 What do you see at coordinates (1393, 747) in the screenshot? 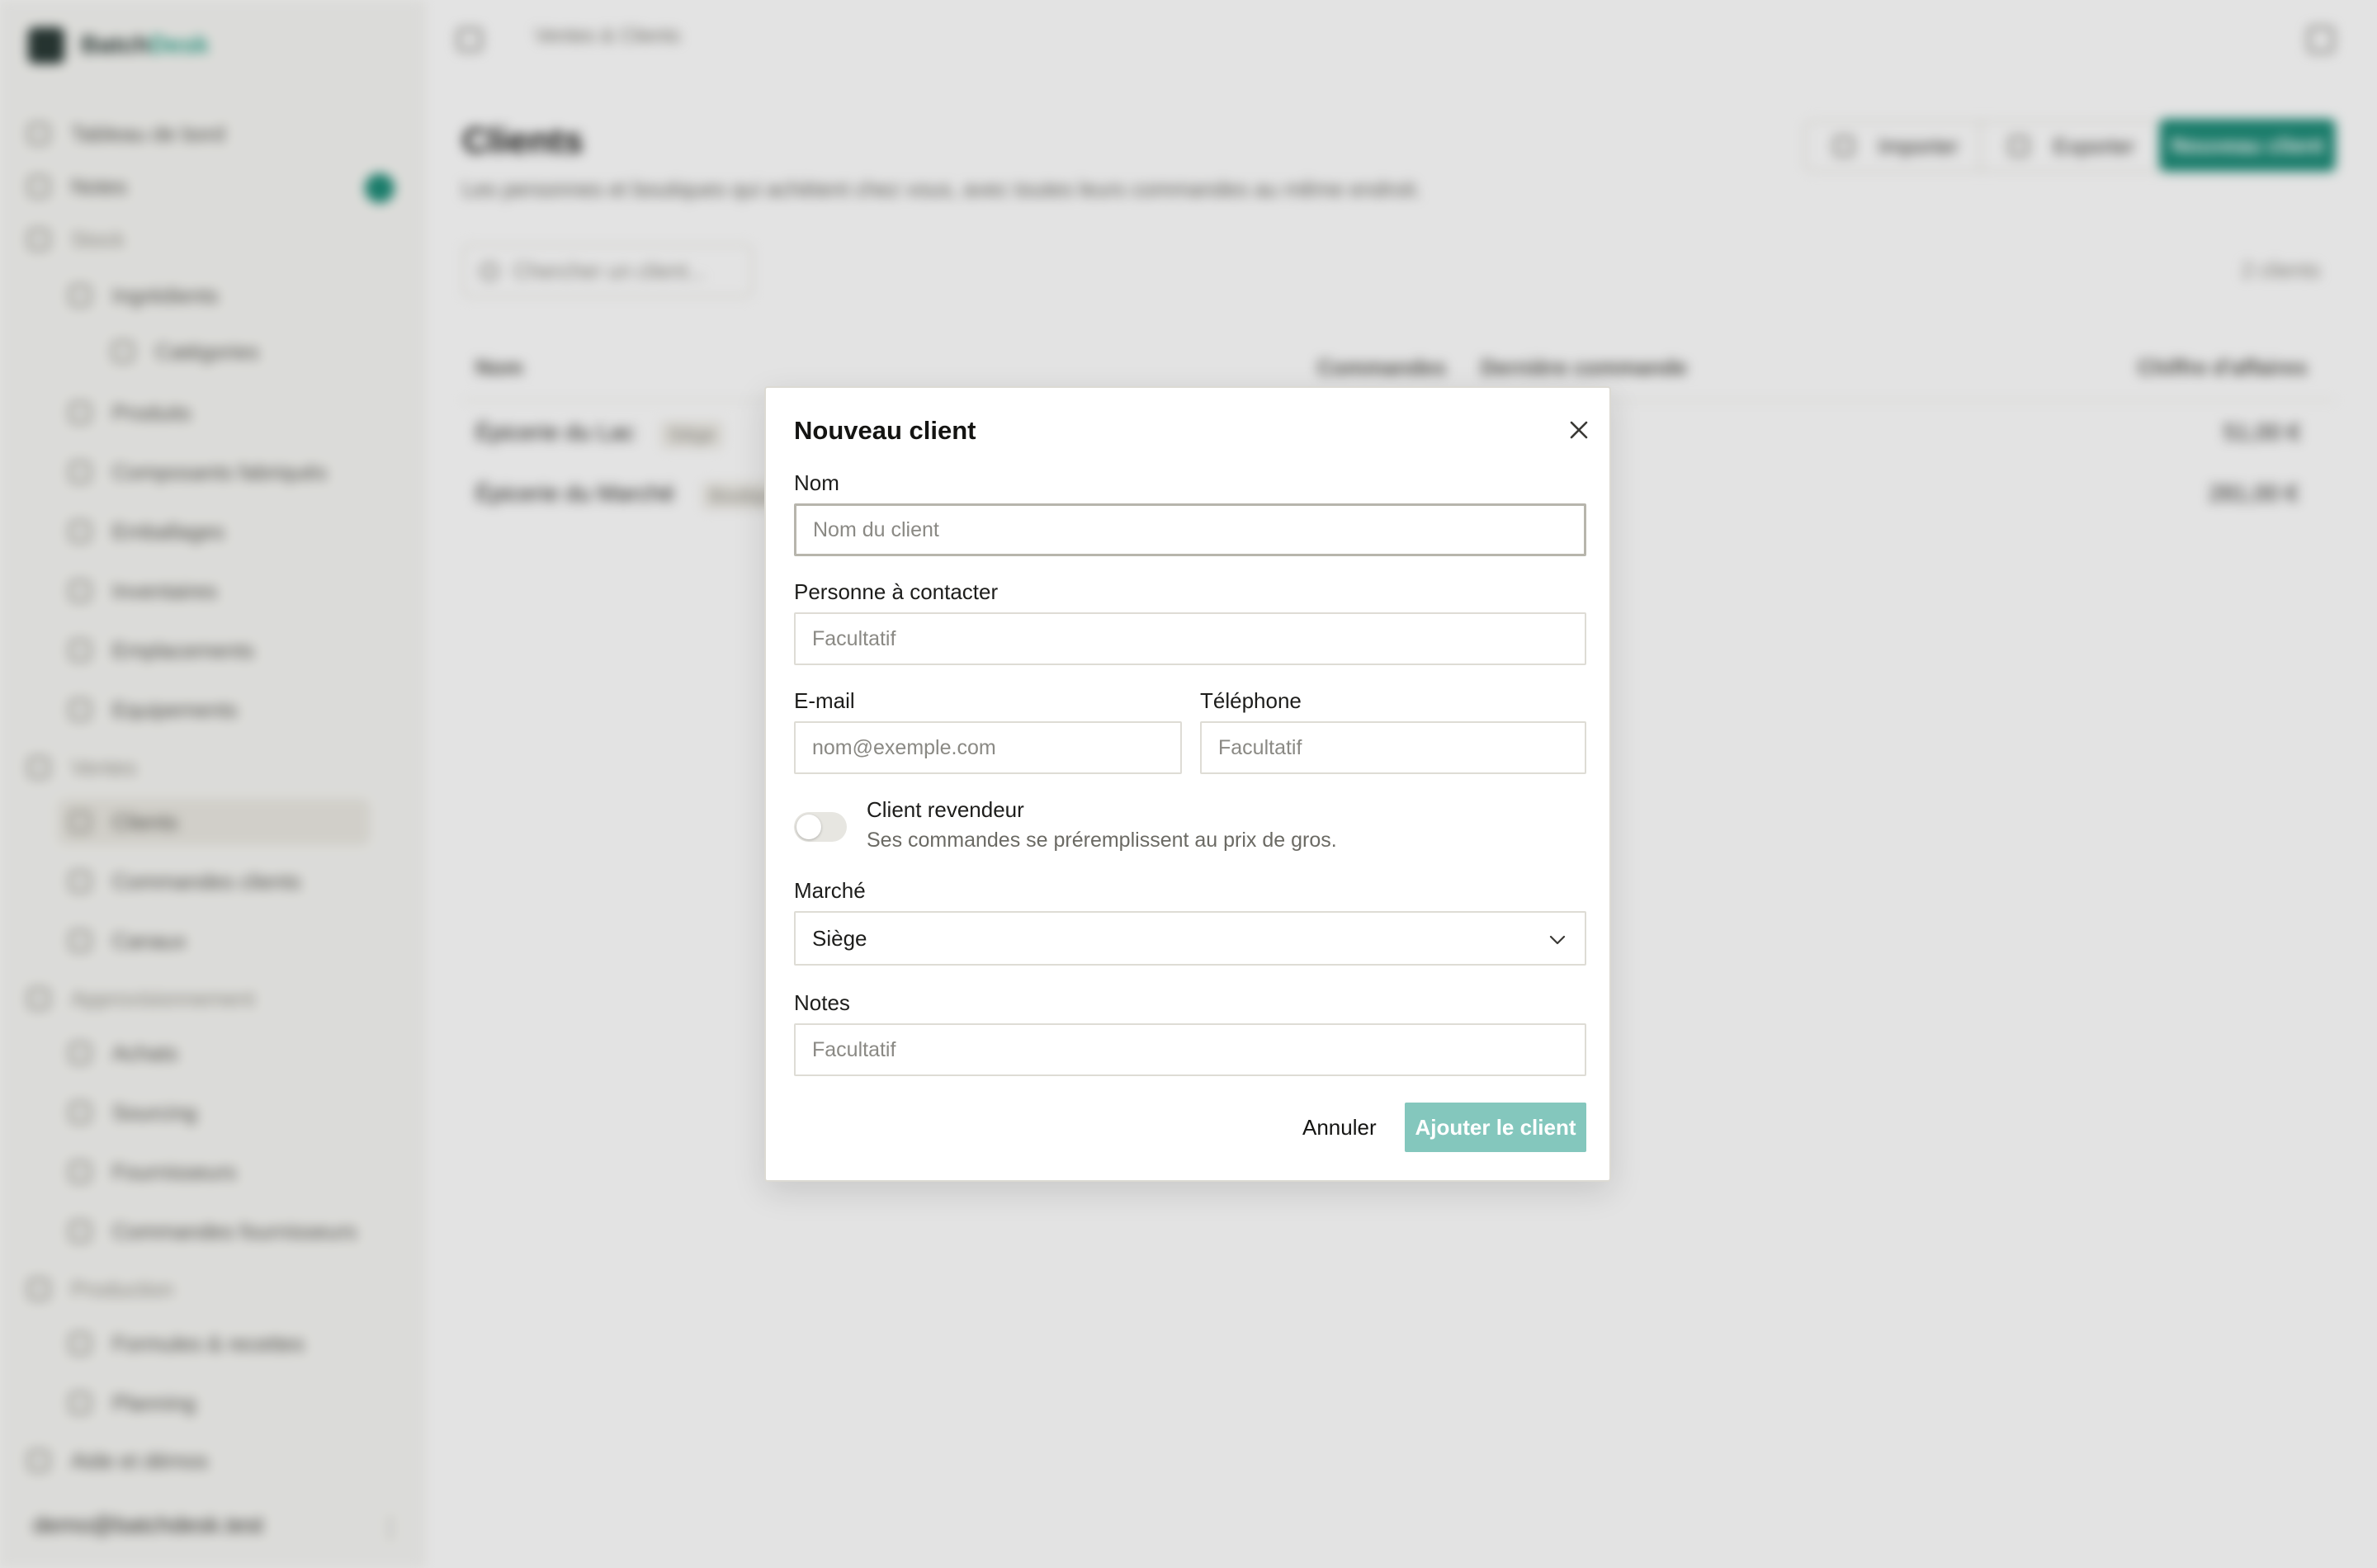
I see `phone-input` at bounding box center [1393, 747].